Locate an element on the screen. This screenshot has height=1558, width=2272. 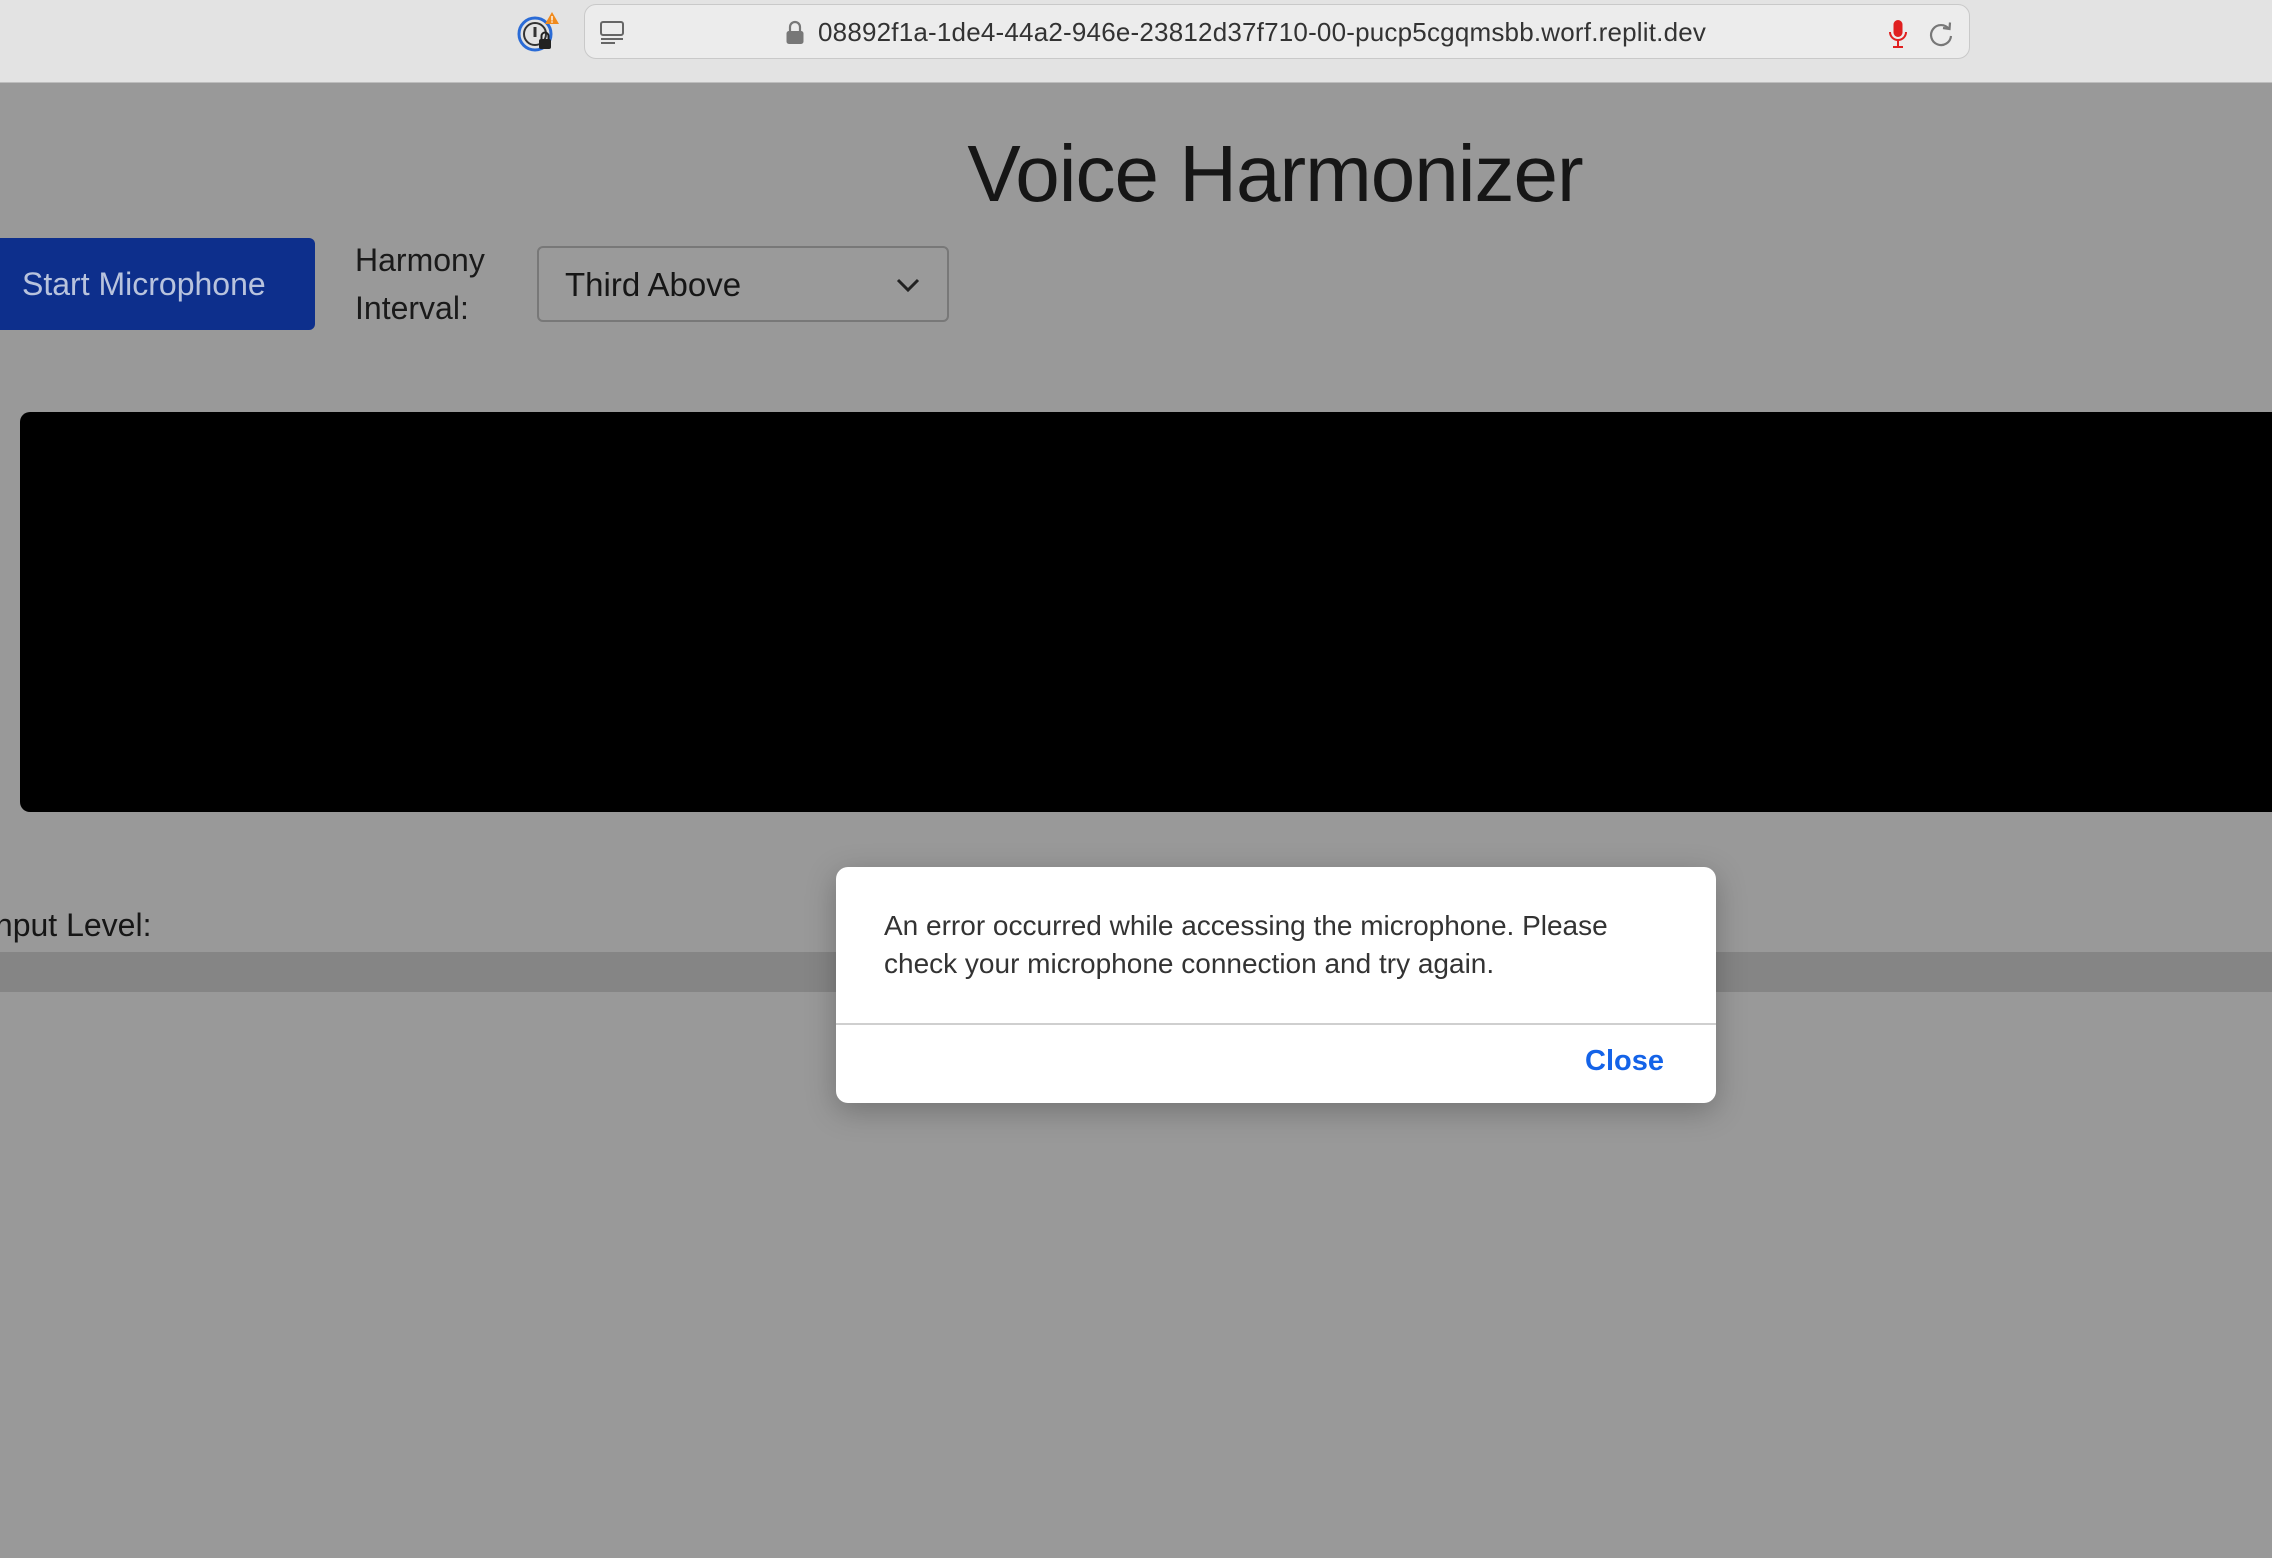
dialog-divider is located at coordinates (1276, 1024).